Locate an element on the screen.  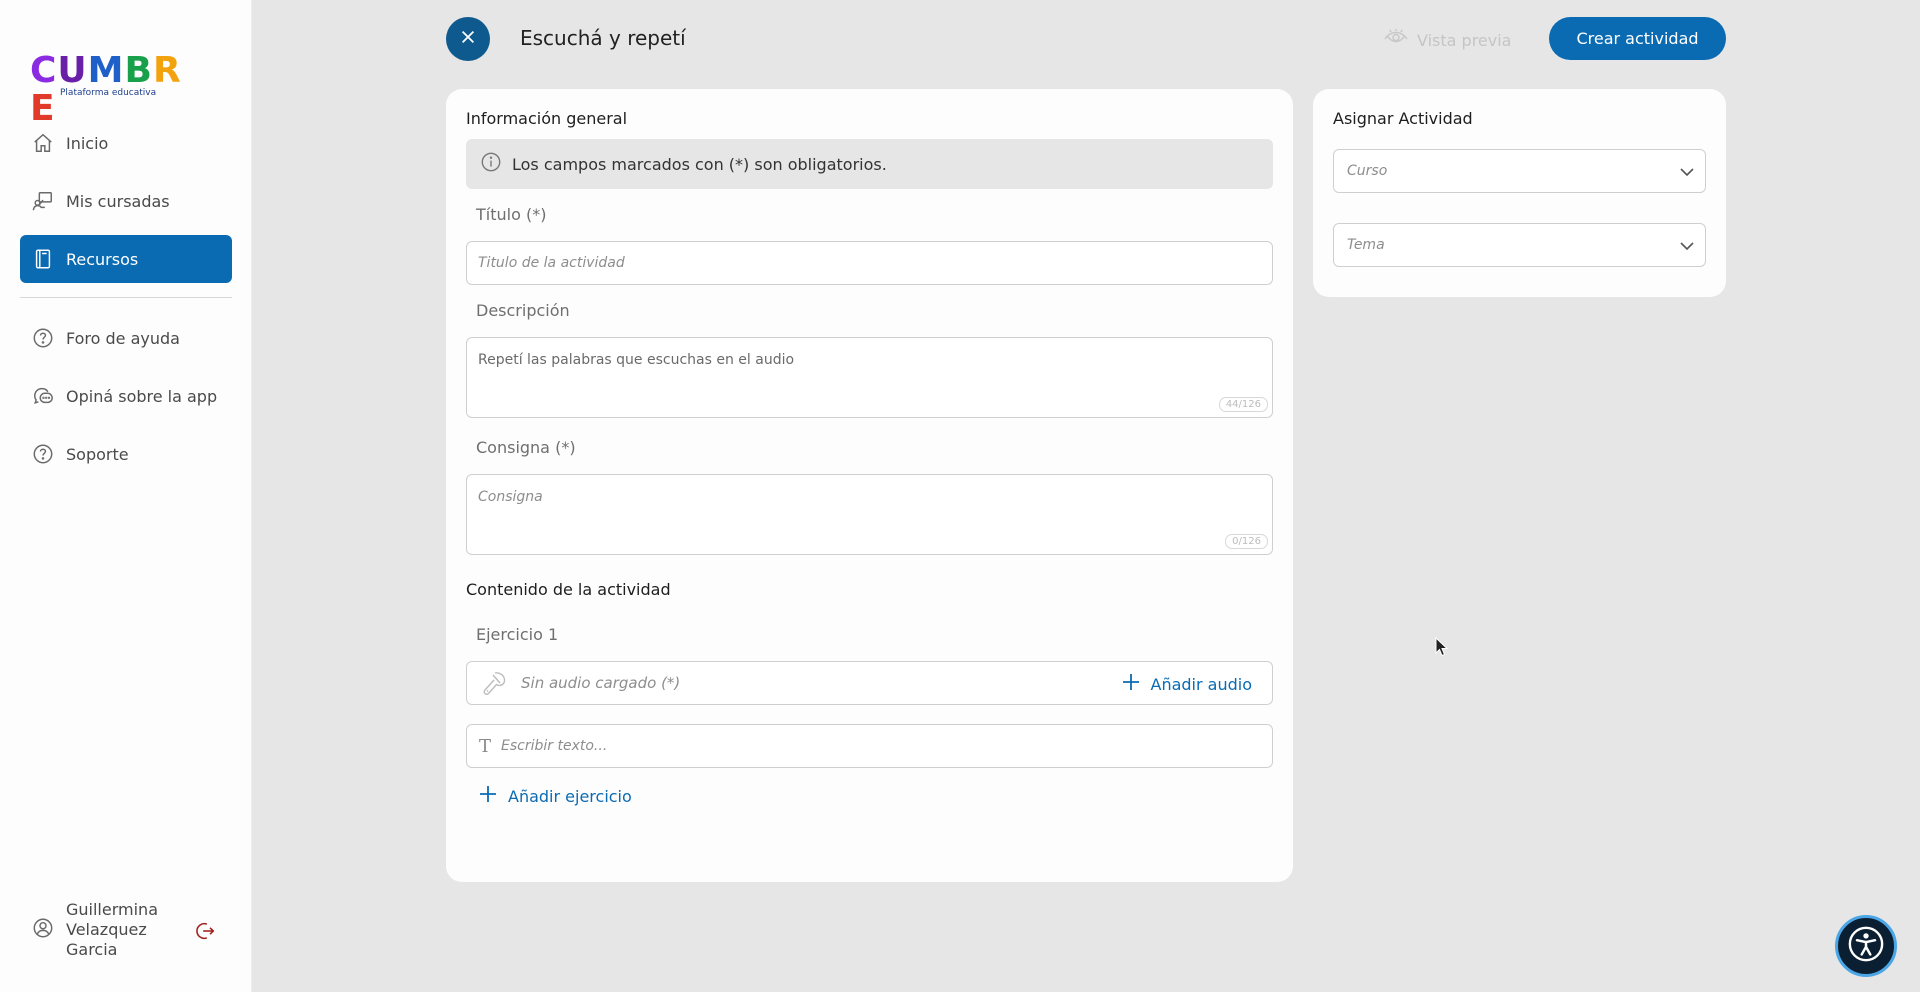
preview-button: Vista previa is located at coordinates (1447, 40).